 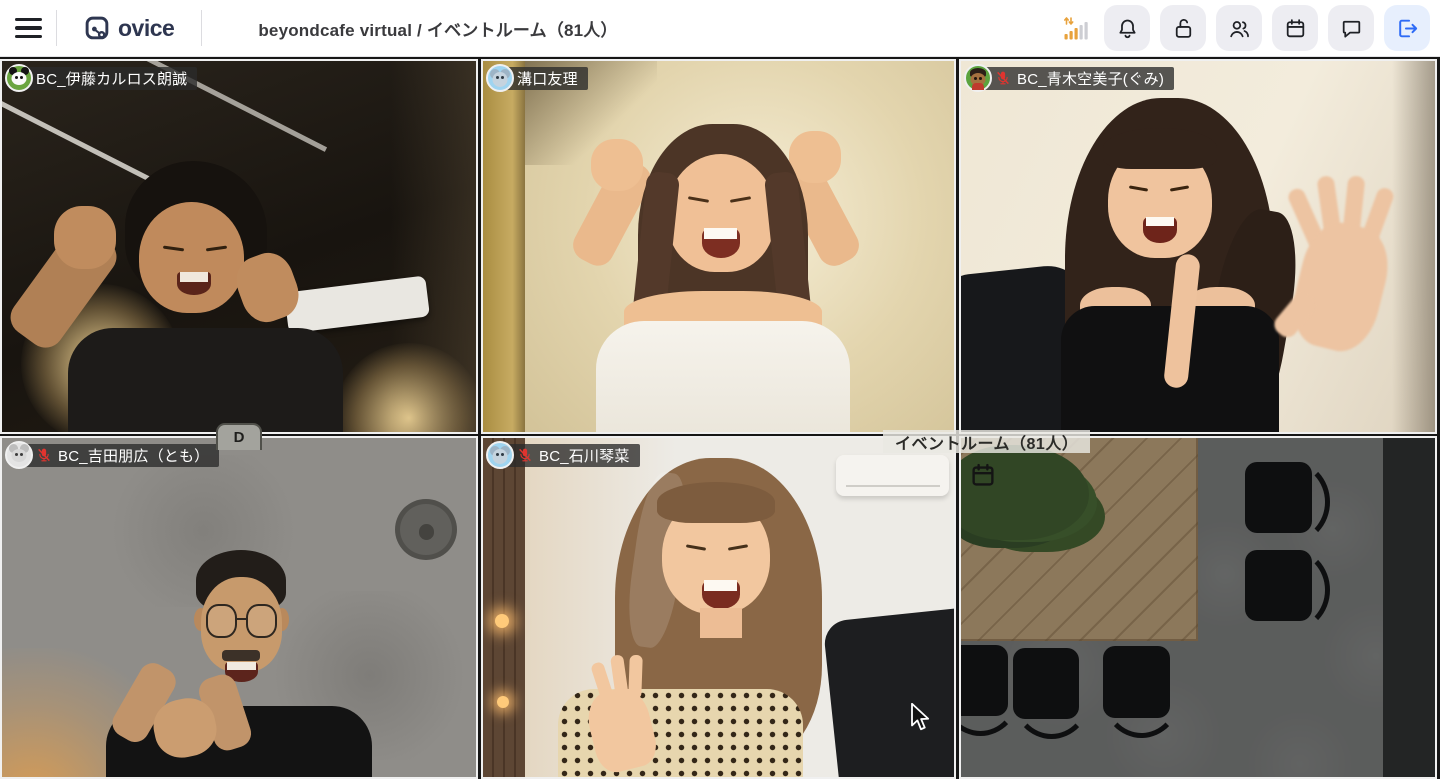 I want to click on network-status-indicator, so click(x=1077, y=28).